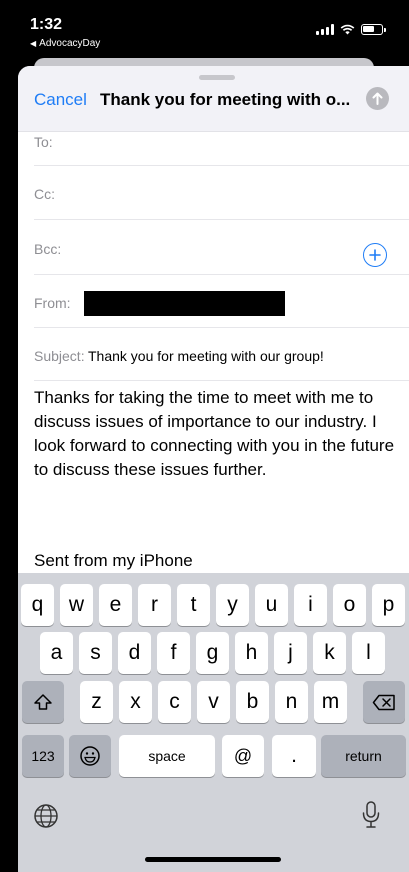  Describe the element at coordinates (95, 653) in the screenshot. I see `key-s: s` at that location.